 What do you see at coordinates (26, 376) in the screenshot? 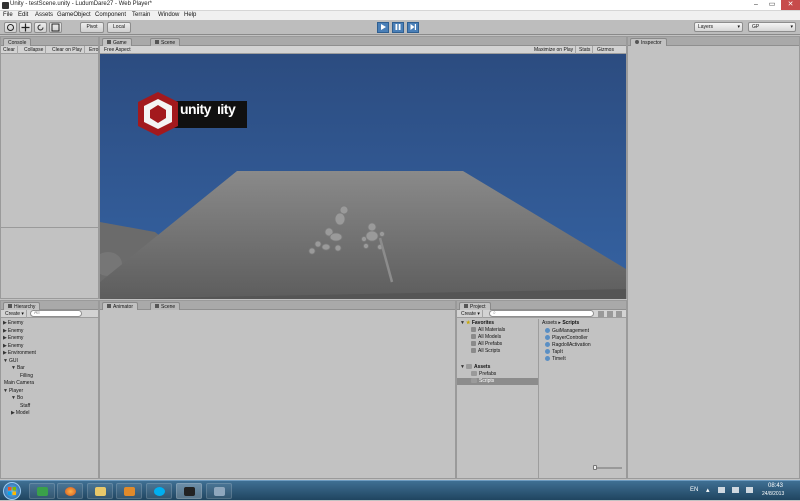
I see `hierarchy-item: Filling` at bounding box center [26, 376].